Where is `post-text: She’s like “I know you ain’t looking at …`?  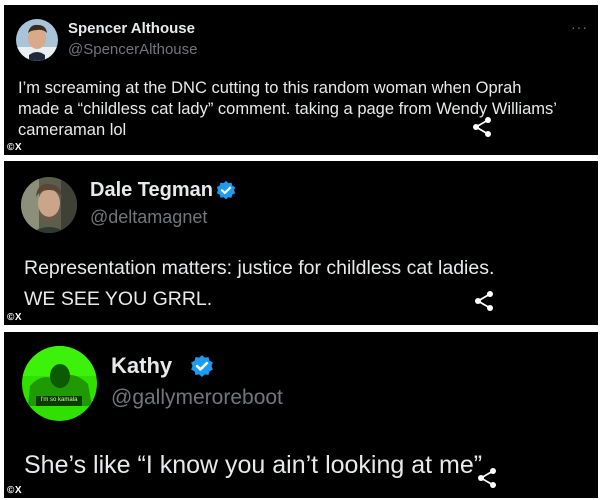 post-text: She’s like “I know you ain’t looking at … is located at coordinates (253, 465).